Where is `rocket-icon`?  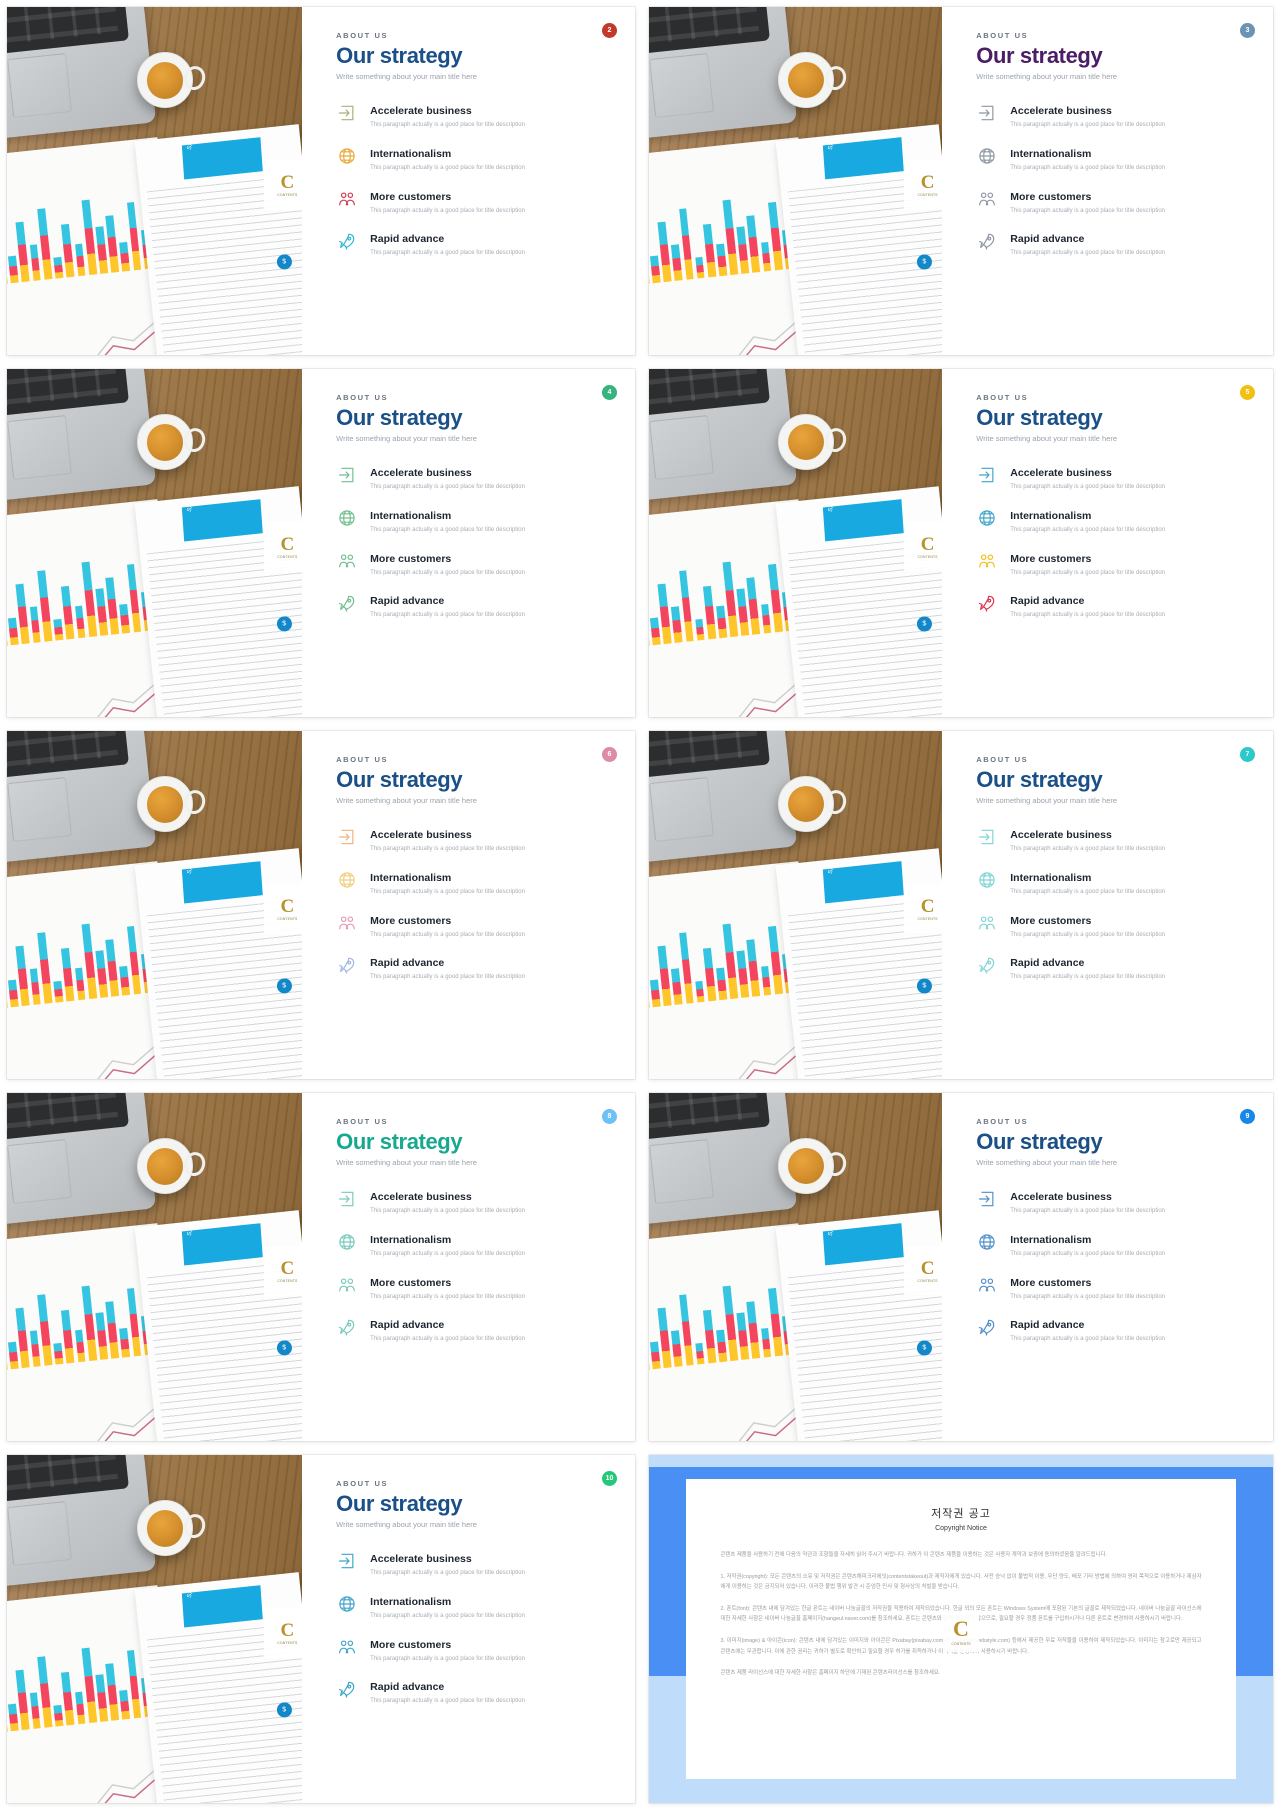 rocket-icon is located at coordinates (987, 241).